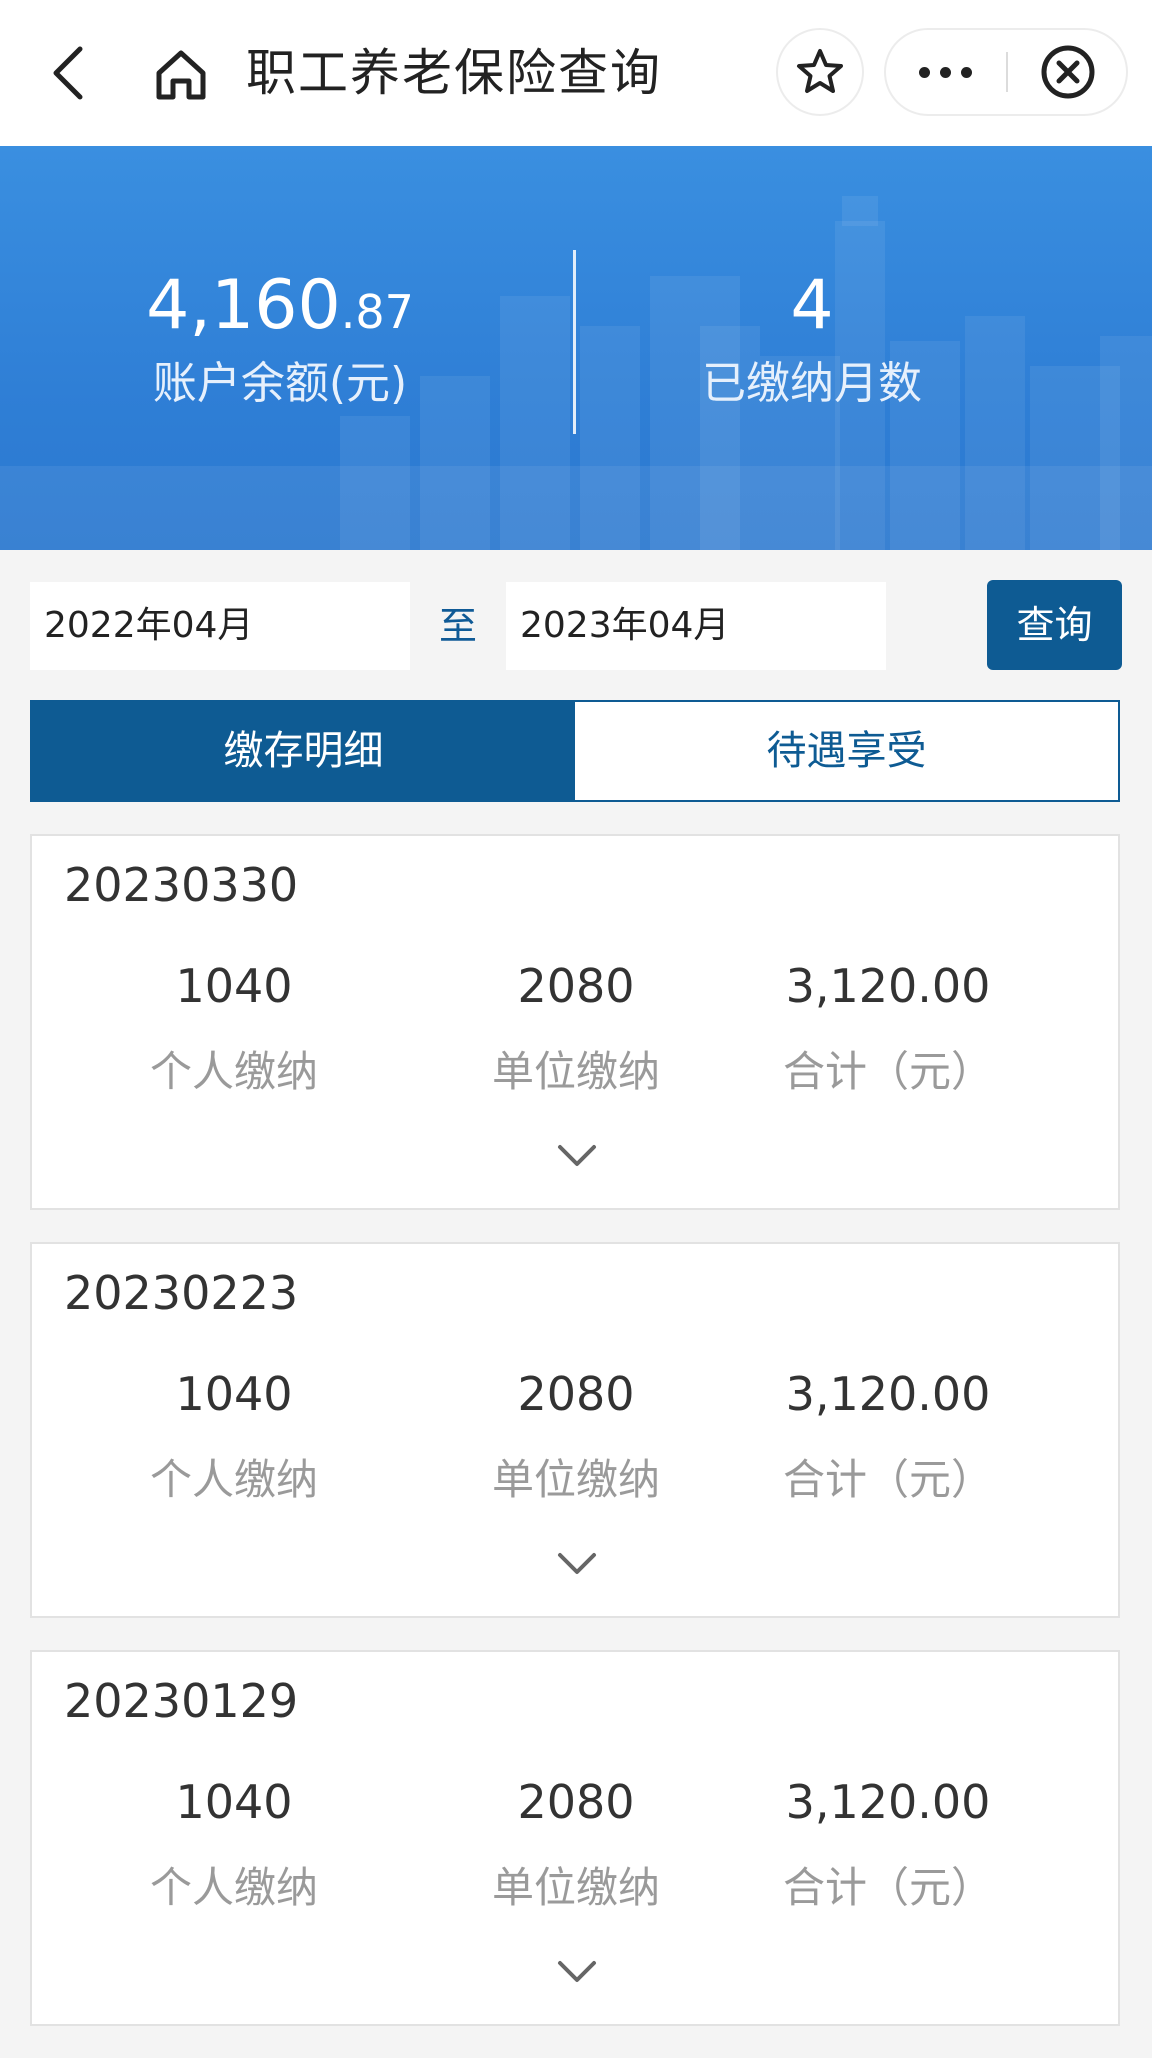 This screenshot has width=1152, height=2058. I want to click on paid-months: 4 已缴纳月数, so click(812, 338).